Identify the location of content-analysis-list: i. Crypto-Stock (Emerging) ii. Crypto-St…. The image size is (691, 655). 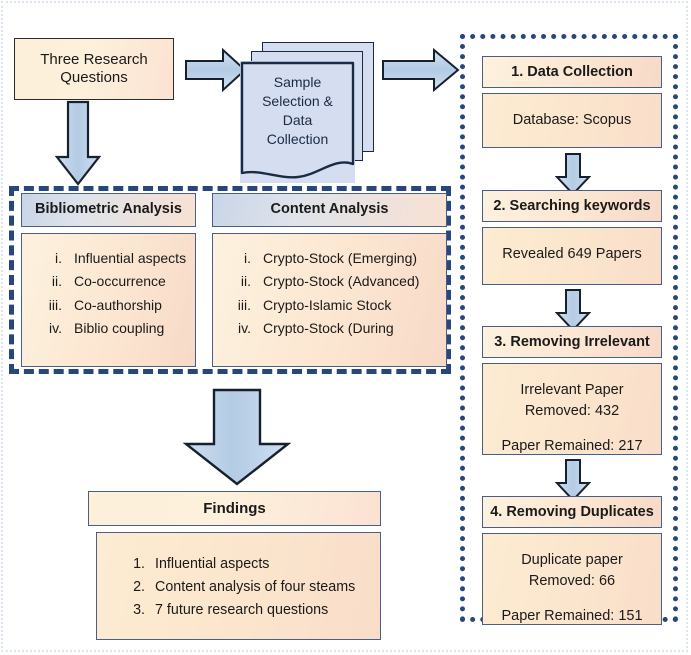
(327, 293).